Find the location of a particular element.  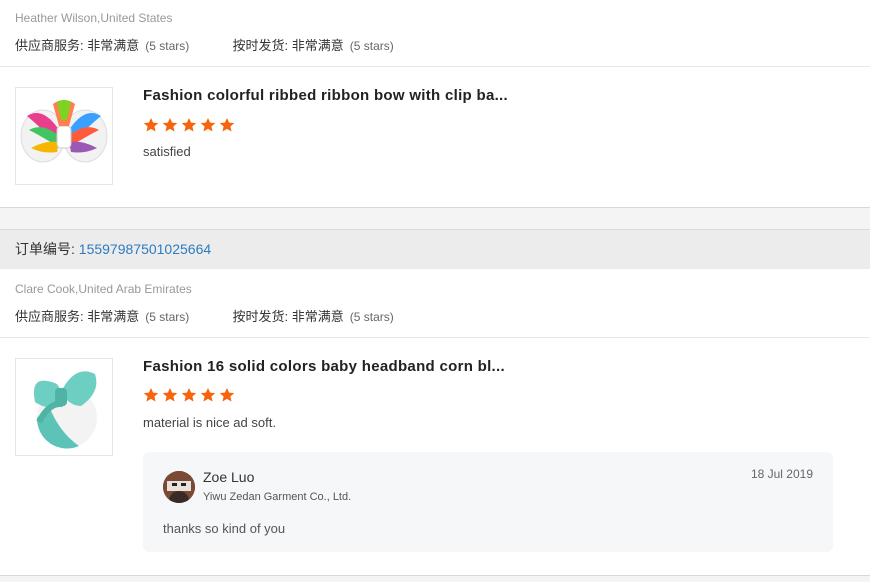

reviewer-name: Clare Cook,United Arab Emirates is located at coordinates (103, 289).